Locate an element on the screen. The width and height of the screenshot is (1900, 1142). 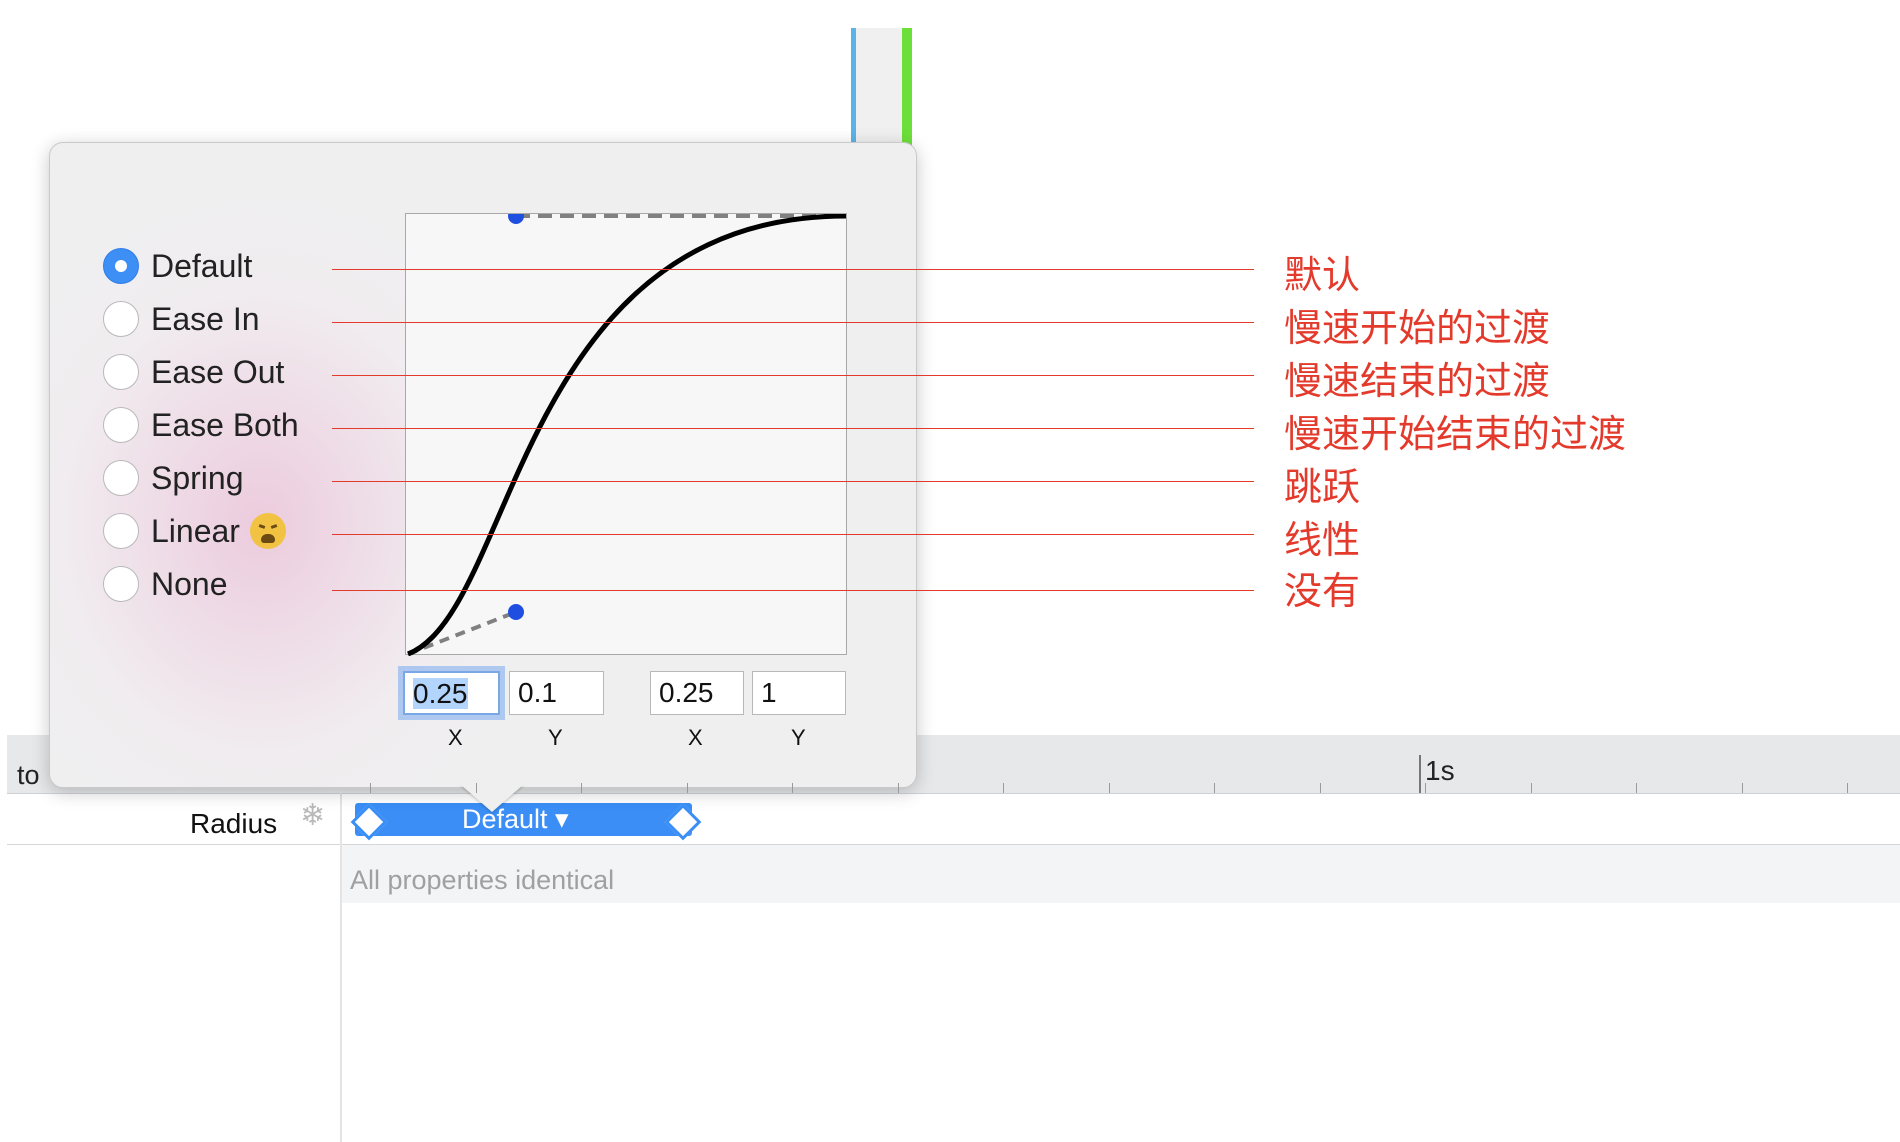
control-handle-line-bottom is located at coordinates (462, 633).